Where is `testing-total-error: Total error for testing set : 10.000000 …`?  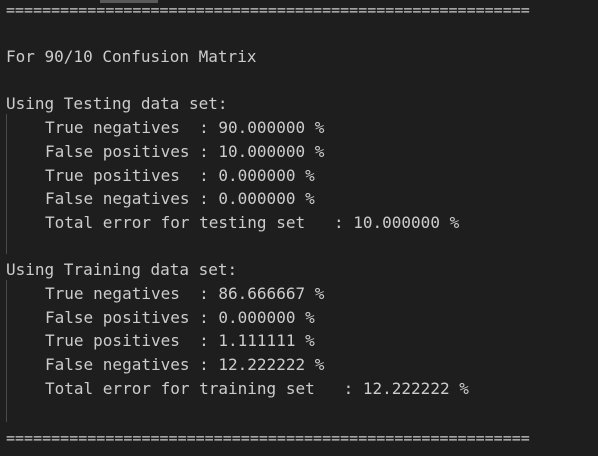 testing-total-error: Total error for testing set : 10.000000 … is located at coordinates (252, 222).